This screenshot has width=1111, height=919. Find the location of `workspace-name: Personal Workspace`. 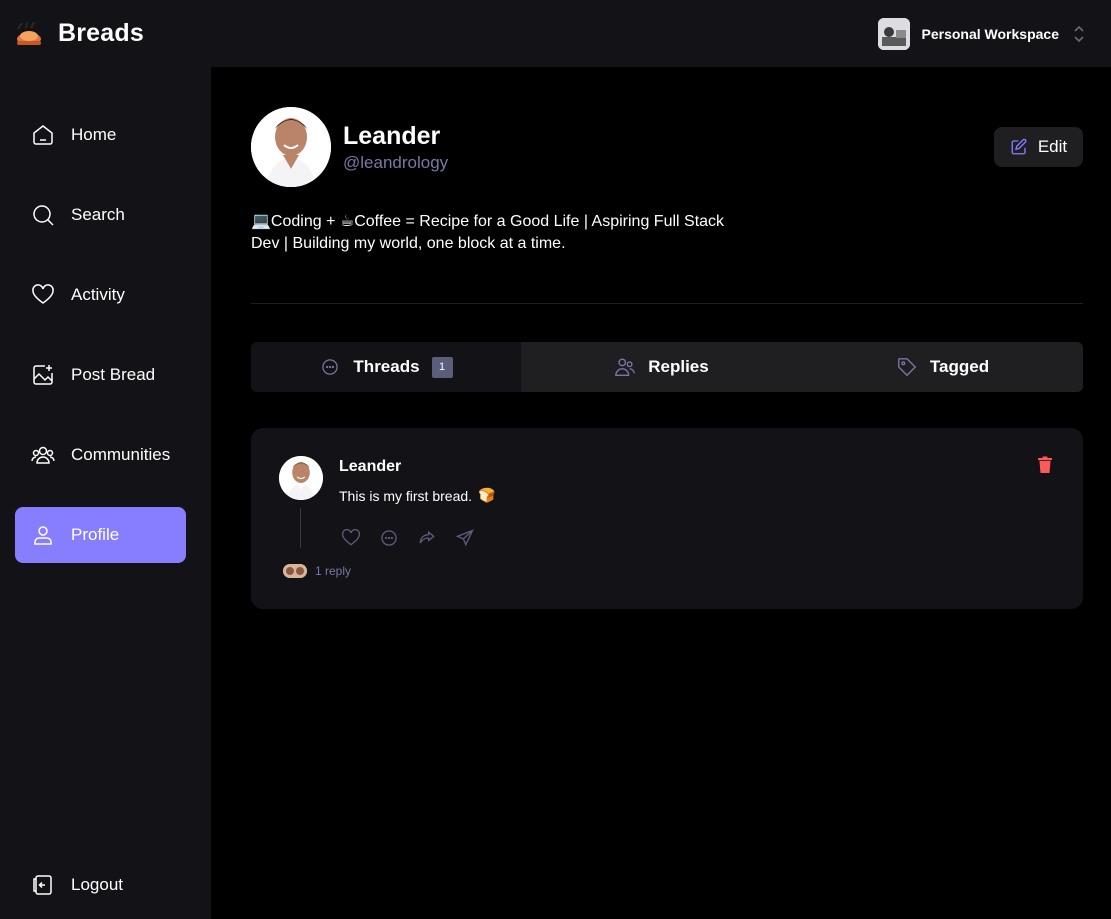

workspace-name: Personal Workspace is located at coordinates (990, 33).